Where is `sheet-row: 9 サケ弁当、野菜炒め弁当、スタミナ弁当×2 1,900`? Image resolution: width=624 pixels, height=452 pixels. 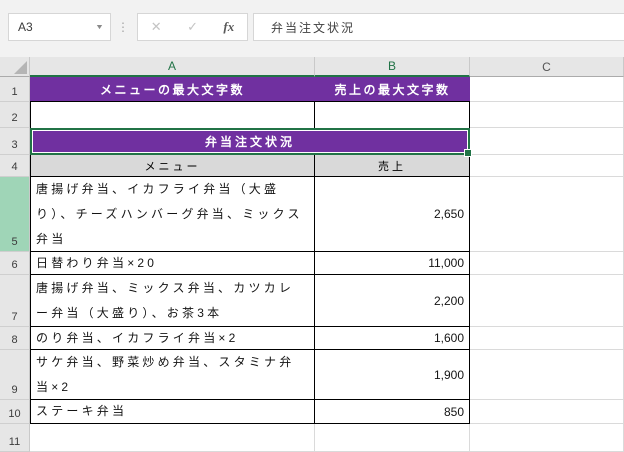
sheet-row: 9 サケ弁当、野菜炒め弁当、スタミナ弁当×2 1,900 is located at coordinates (312, 375).